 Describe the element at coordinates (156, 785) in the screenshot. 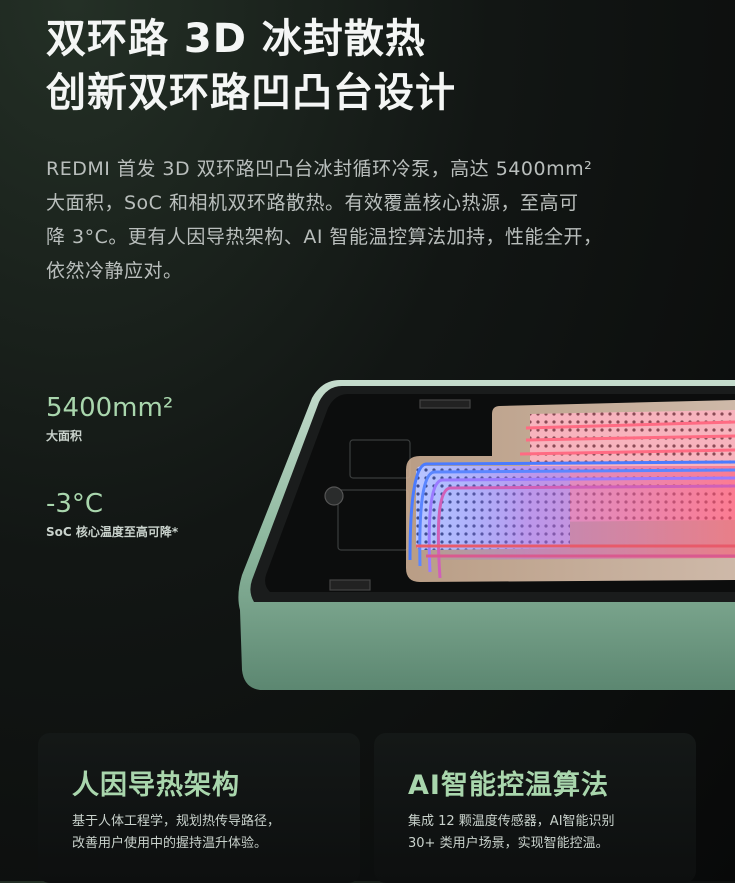

I see `card-title-ergonomic: 人因导热架构` at that location.